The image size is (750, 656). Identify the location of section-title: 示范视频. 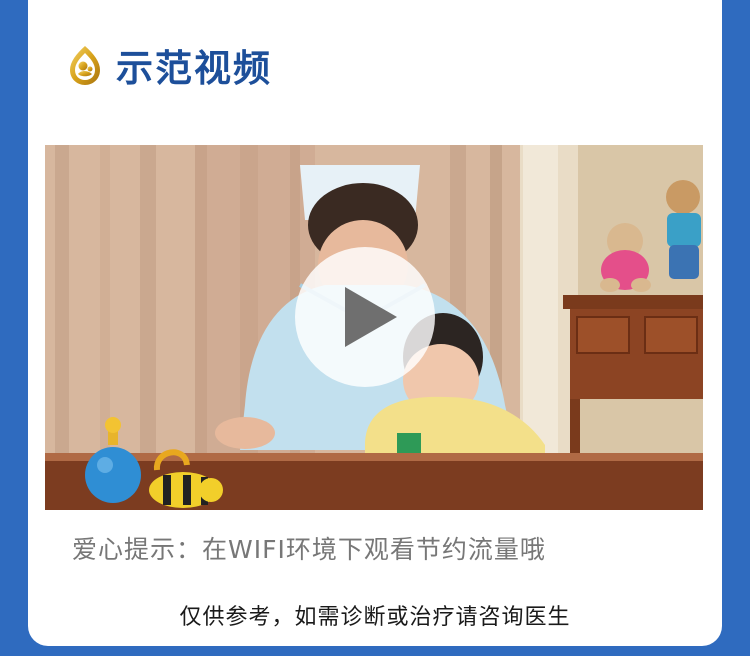
(194, 68).